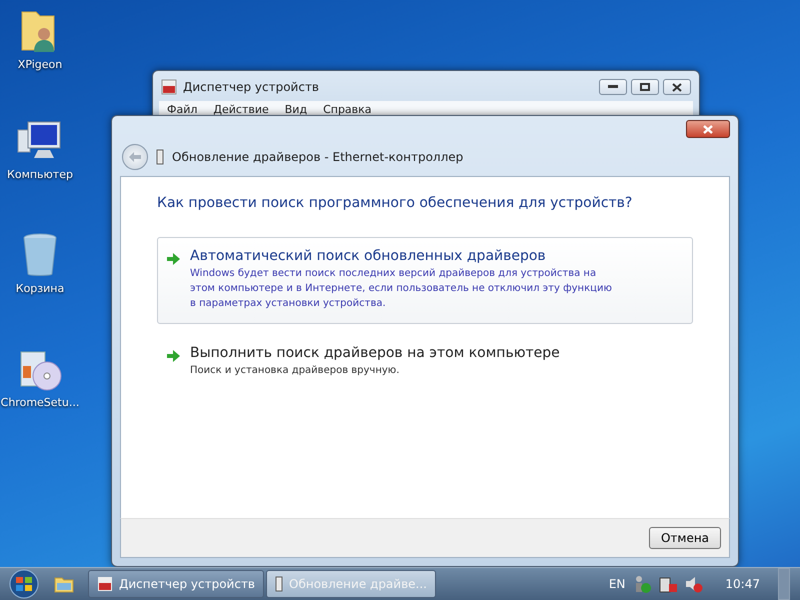 This screenshot has height=600, width=800. Describe the element at coordinates (176, 584) in the screenshot. I see `taskbar-button: Диспетчер устройств` at that location.